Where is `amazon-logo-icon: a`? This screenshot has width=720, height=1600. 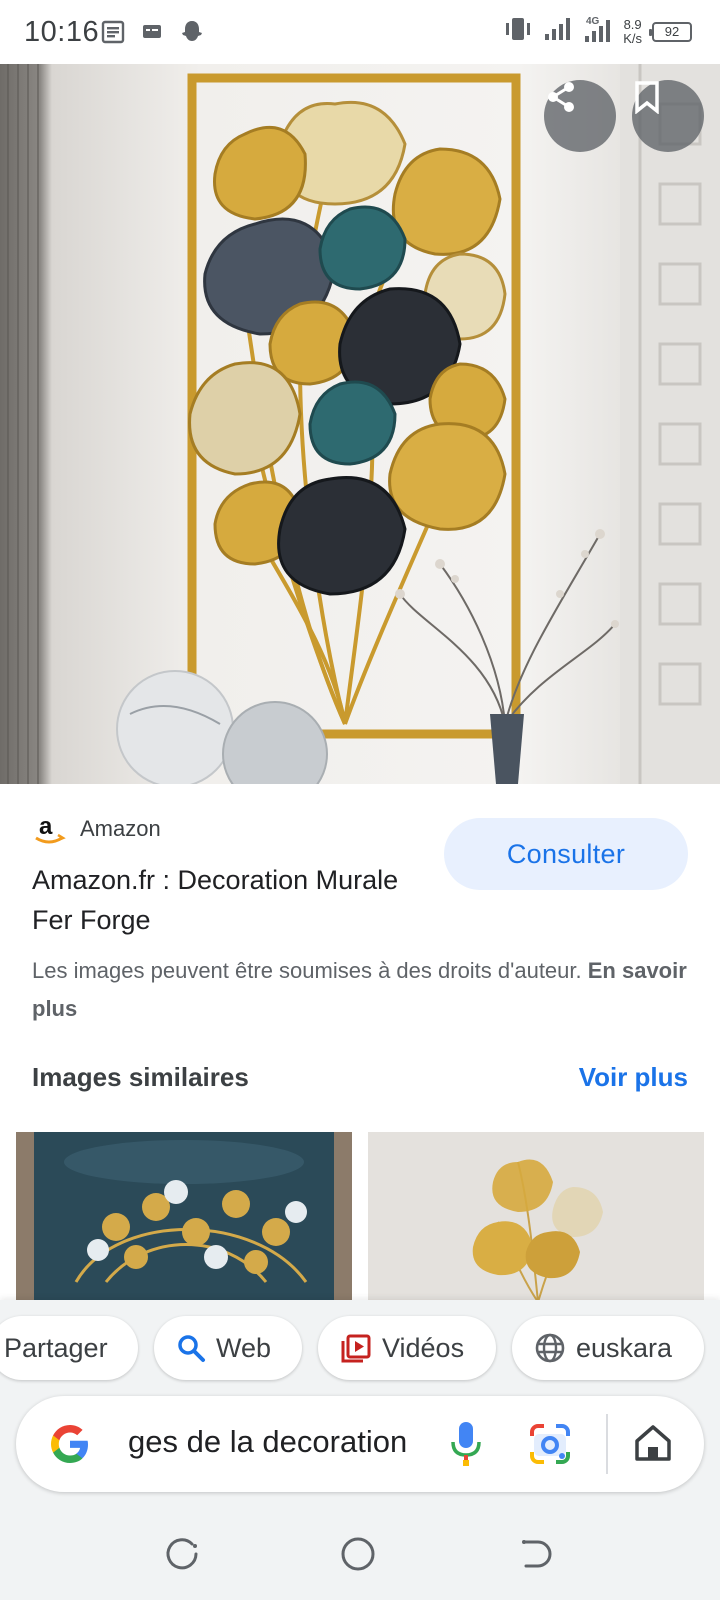 amazon-logo-icon: a is located at coordinates (49, 829).